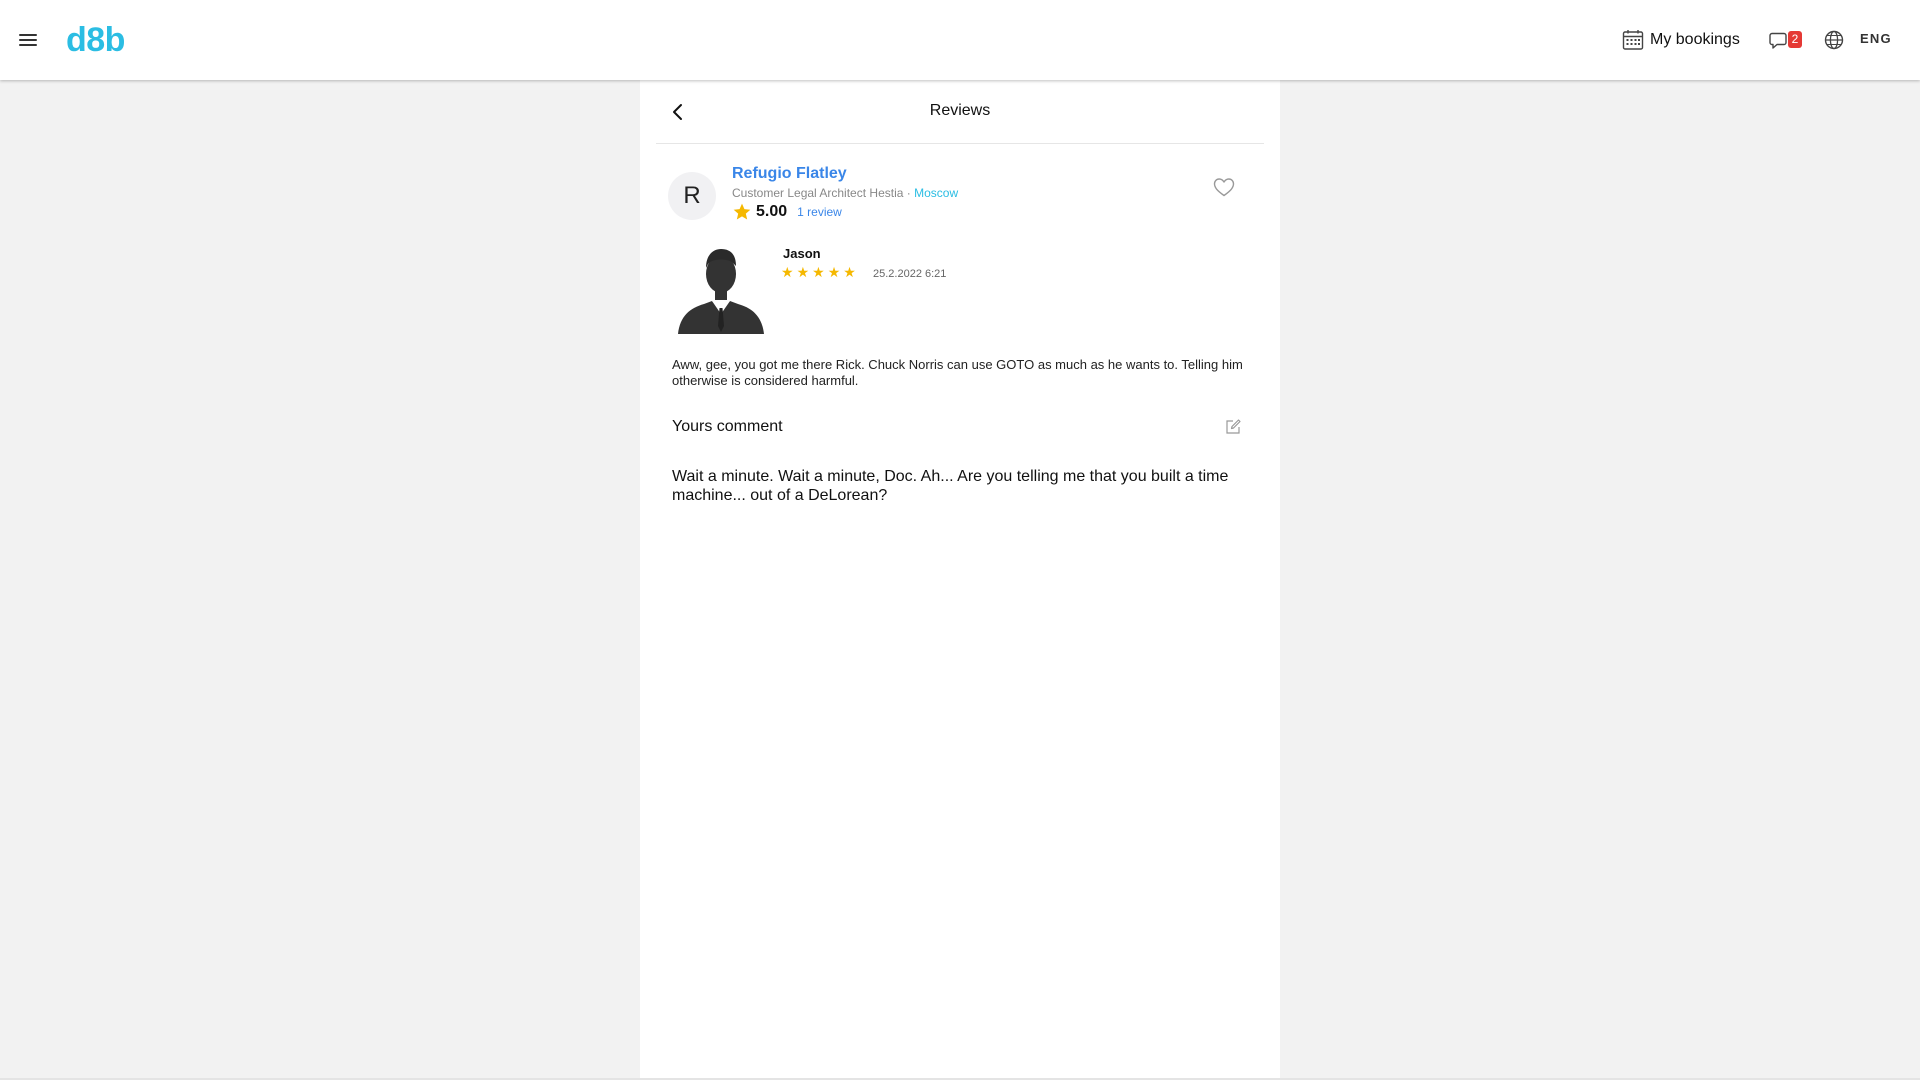  Describe the element at coordinates (742, 211) in the screenshot. I see `star-icon` at that location.